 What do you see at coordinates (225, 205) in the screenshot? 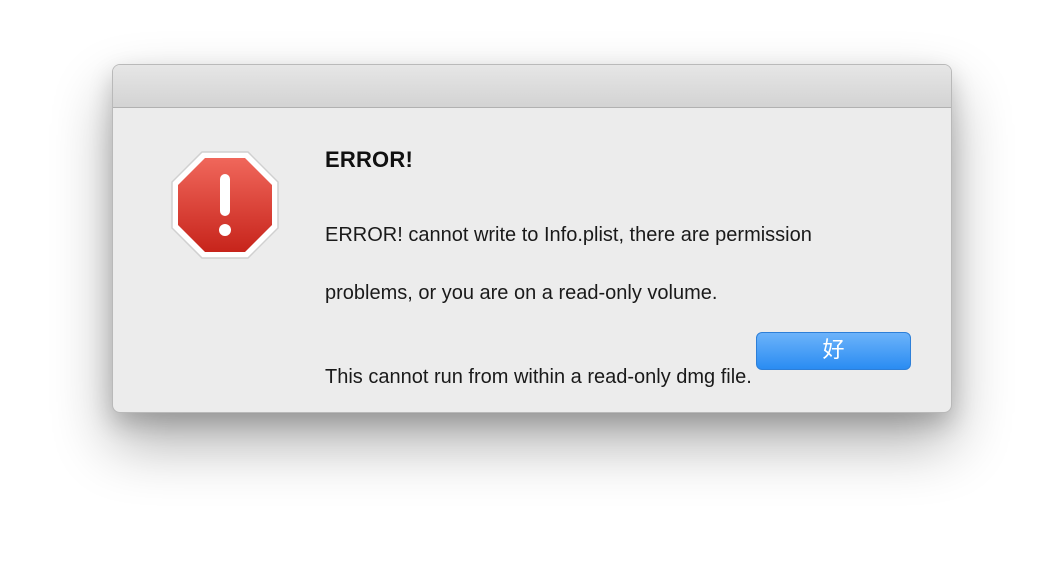
I see `stop-sign-exclamation-icon` at bounding box center [225, 205].